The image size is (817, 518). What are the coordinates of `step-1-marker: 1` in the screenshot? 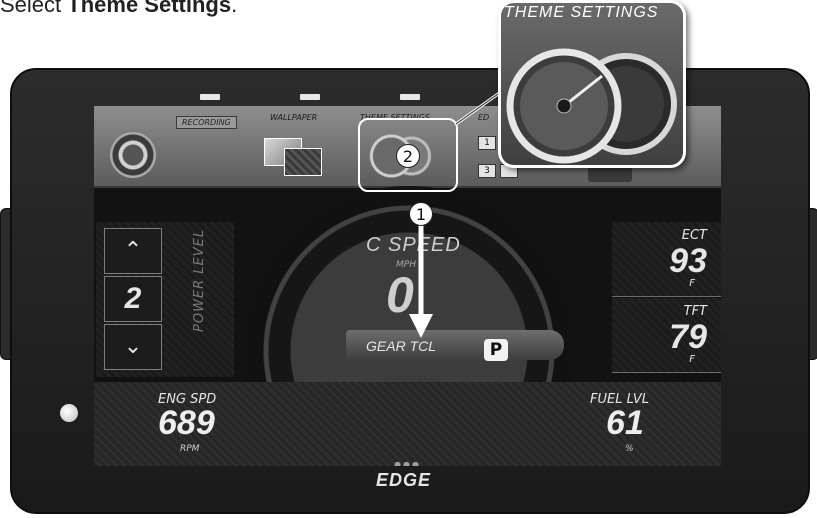 It's located at (421, 214).